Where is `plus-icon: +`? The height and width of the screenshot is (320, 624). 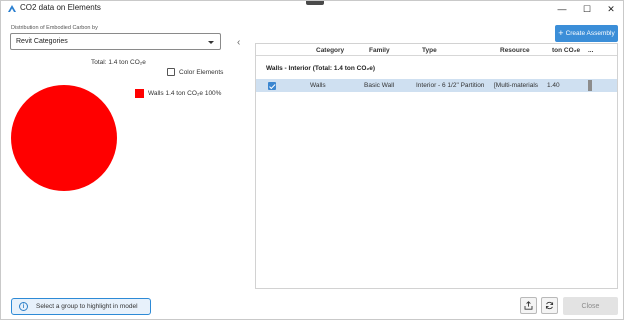 plus-icon: + is located at coordinates (561, 33).